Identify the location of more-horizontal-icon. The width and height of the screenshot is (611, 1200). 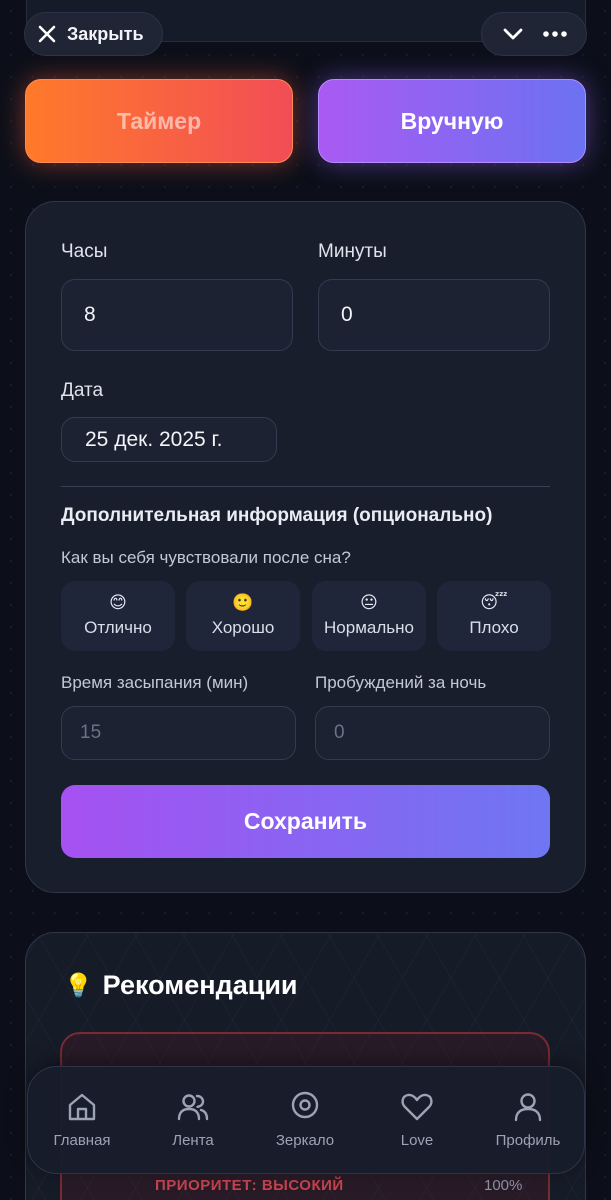
(554, 34).